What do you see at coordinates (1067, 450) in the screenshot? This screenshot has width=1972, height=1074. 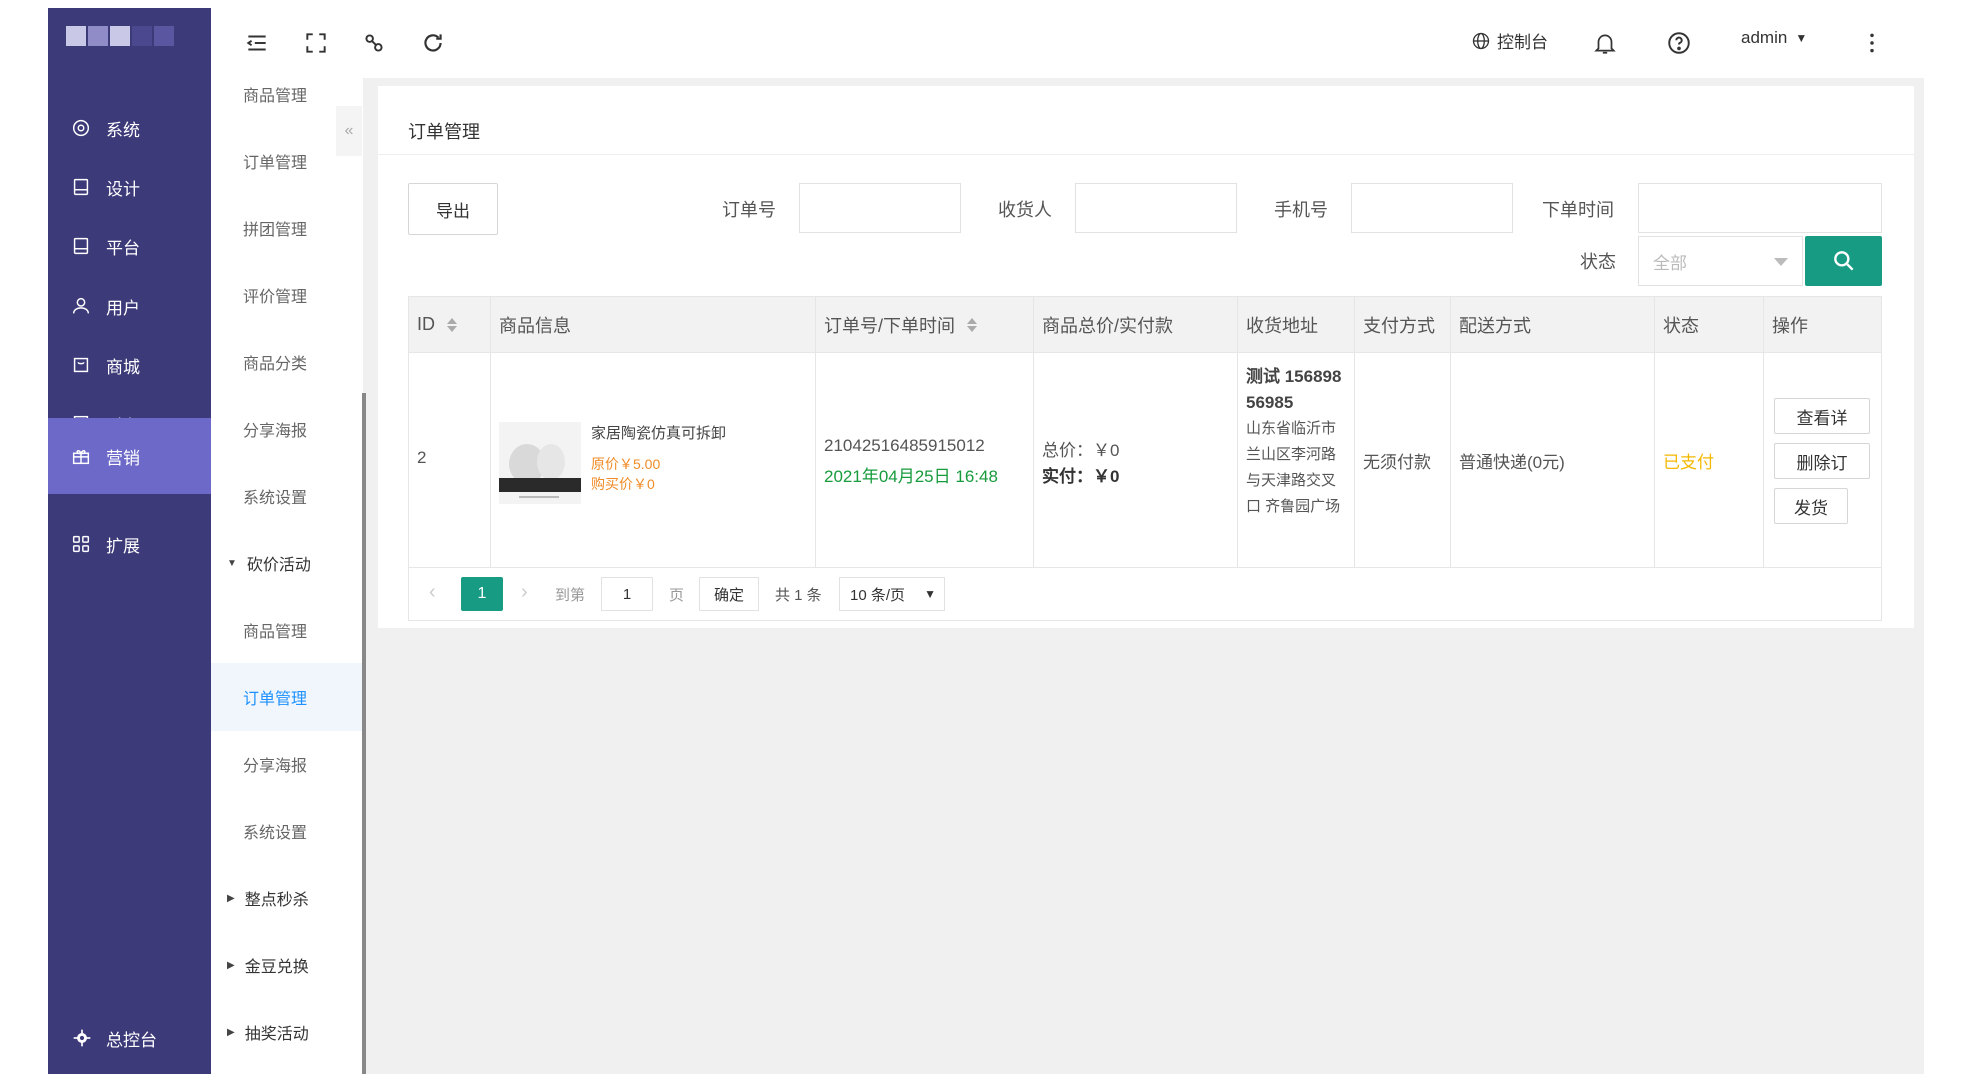 I see `total-label: 总价：` at bounding box center [1067, 450].